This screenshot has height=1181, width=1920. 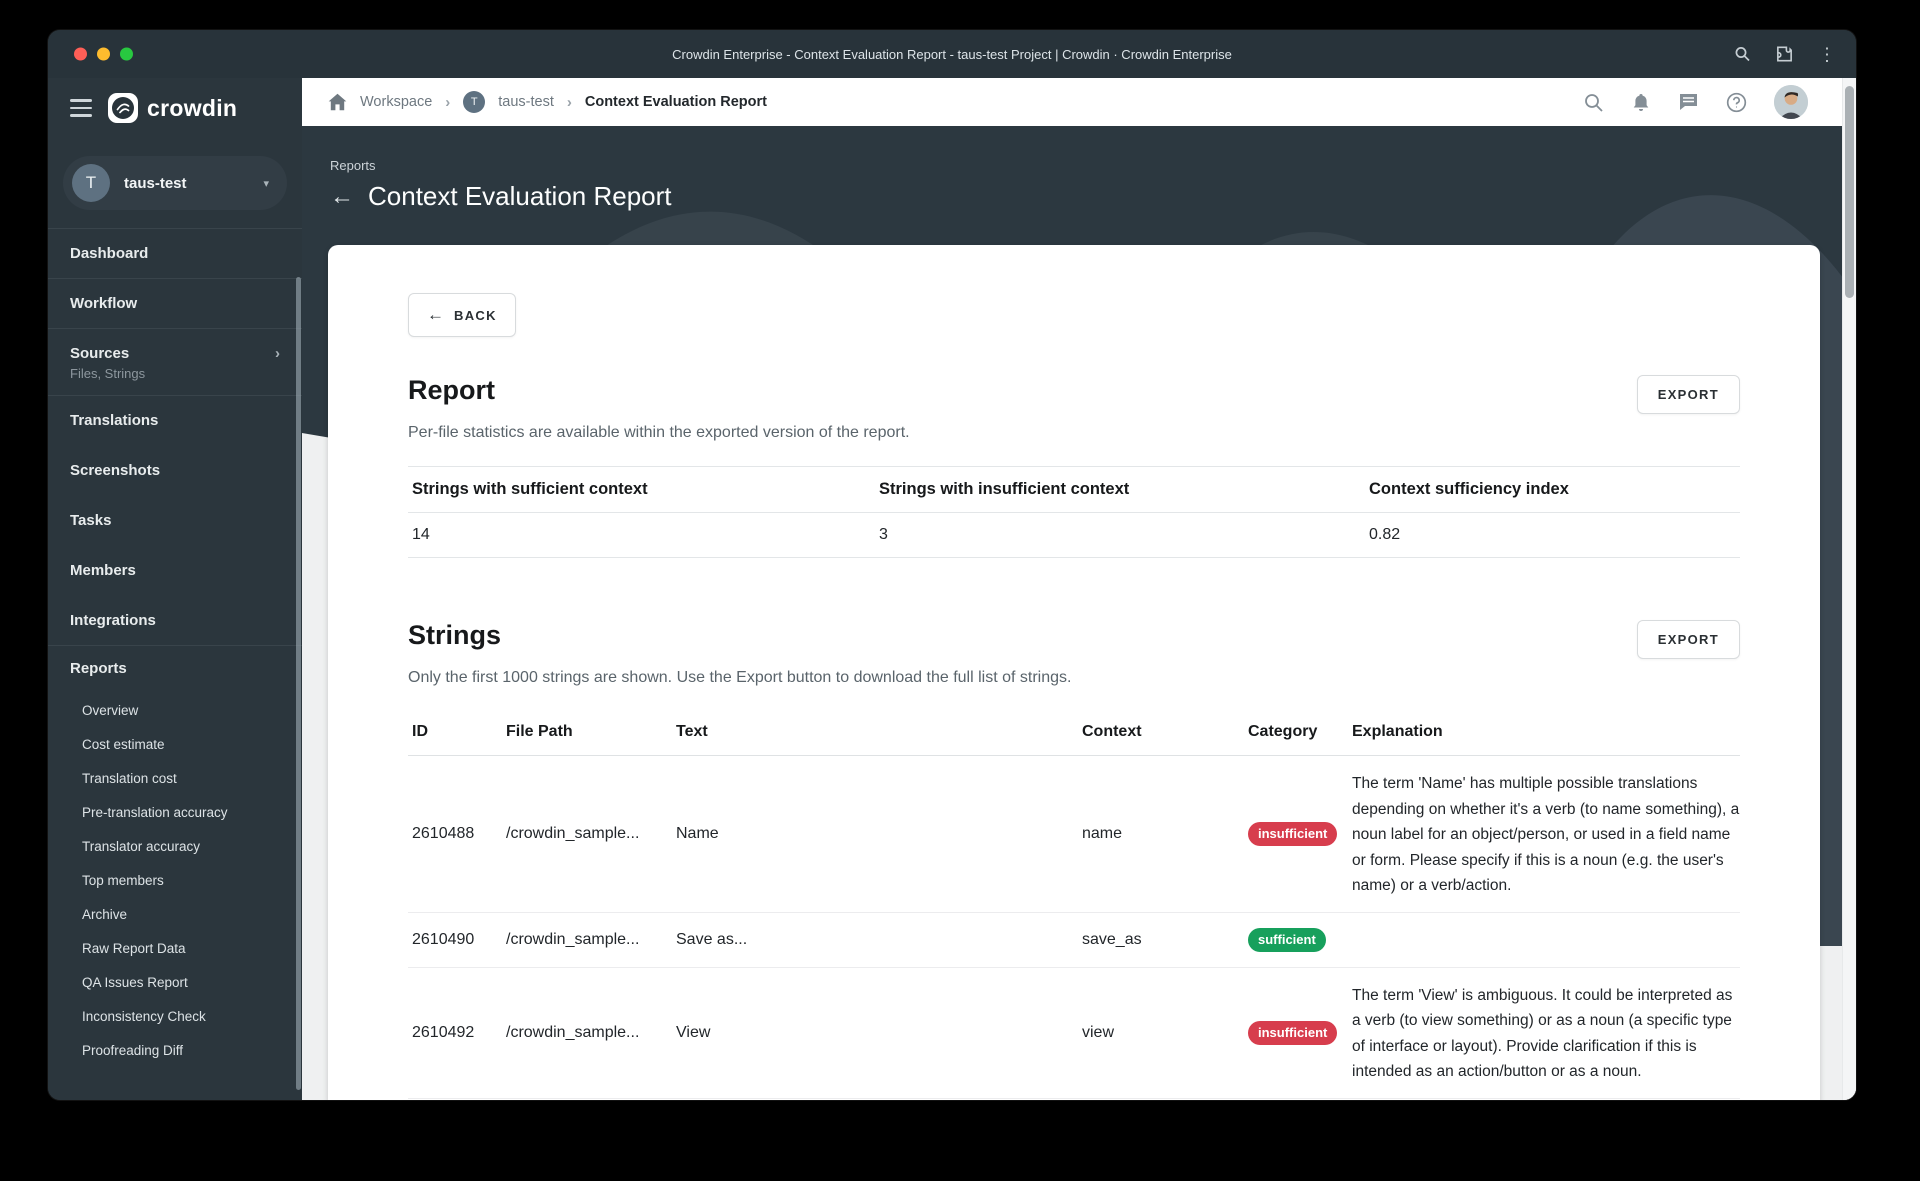 I want to click on sidebar-scrollbar, so click(x=298, y=683).